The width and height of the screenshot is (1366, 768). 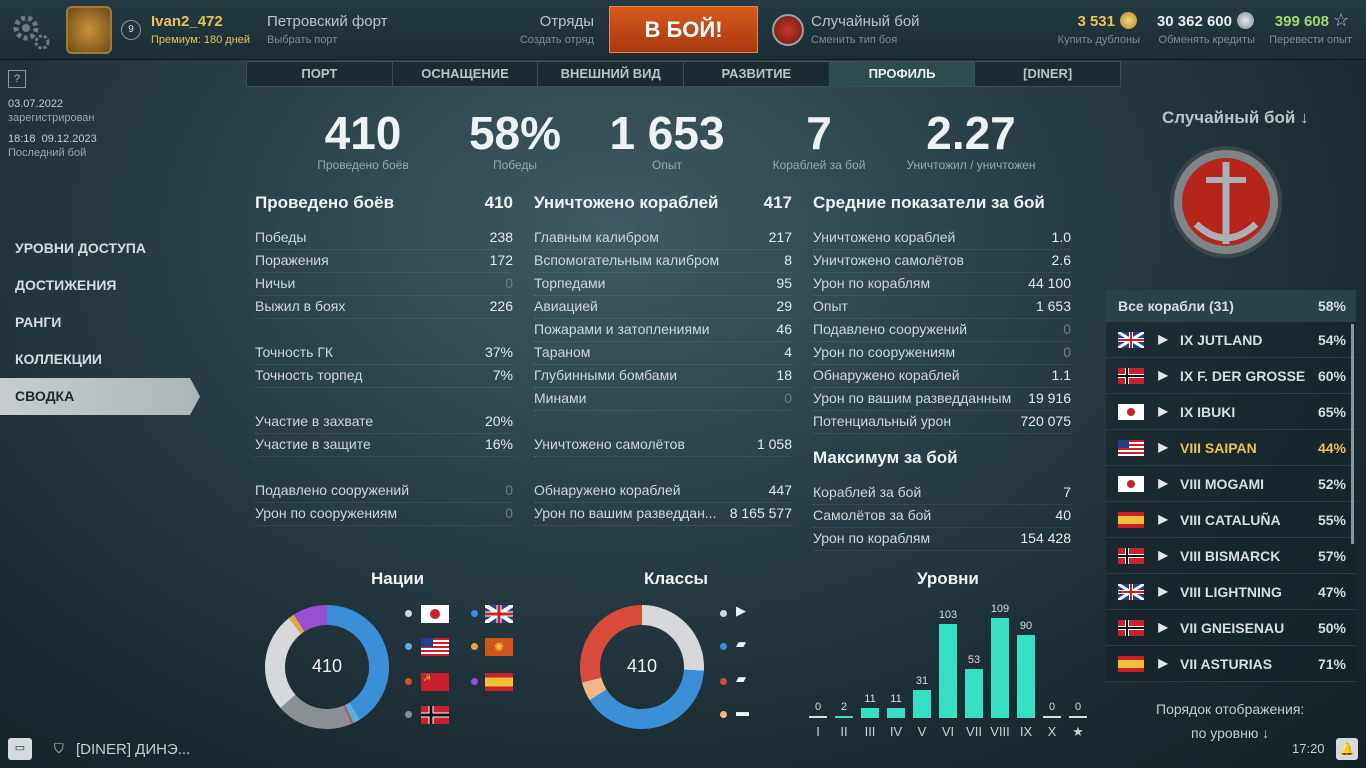 What do you see at coordinates (867, 492) in the screenshot?
I see `stat-row-label: Кораблей за бой` at bounding box center [867, 492].